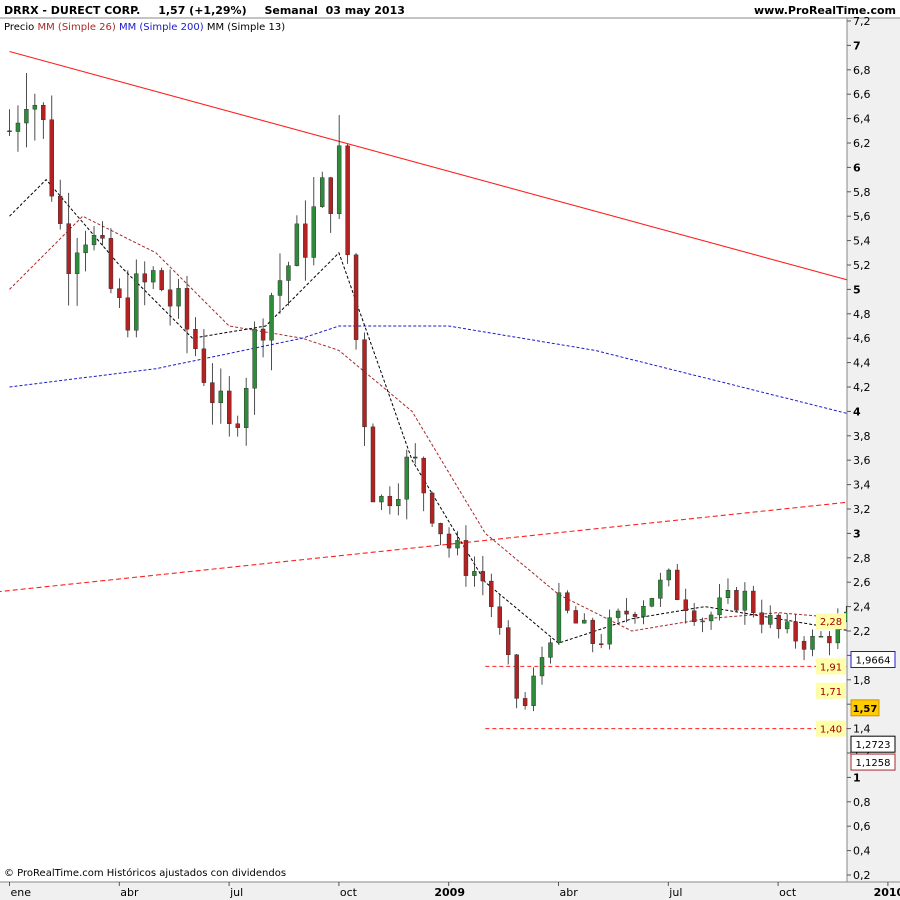 The height and width of the screenshot is (900, 900). I want to click on y-tick-label: 6, so click(857, 167).